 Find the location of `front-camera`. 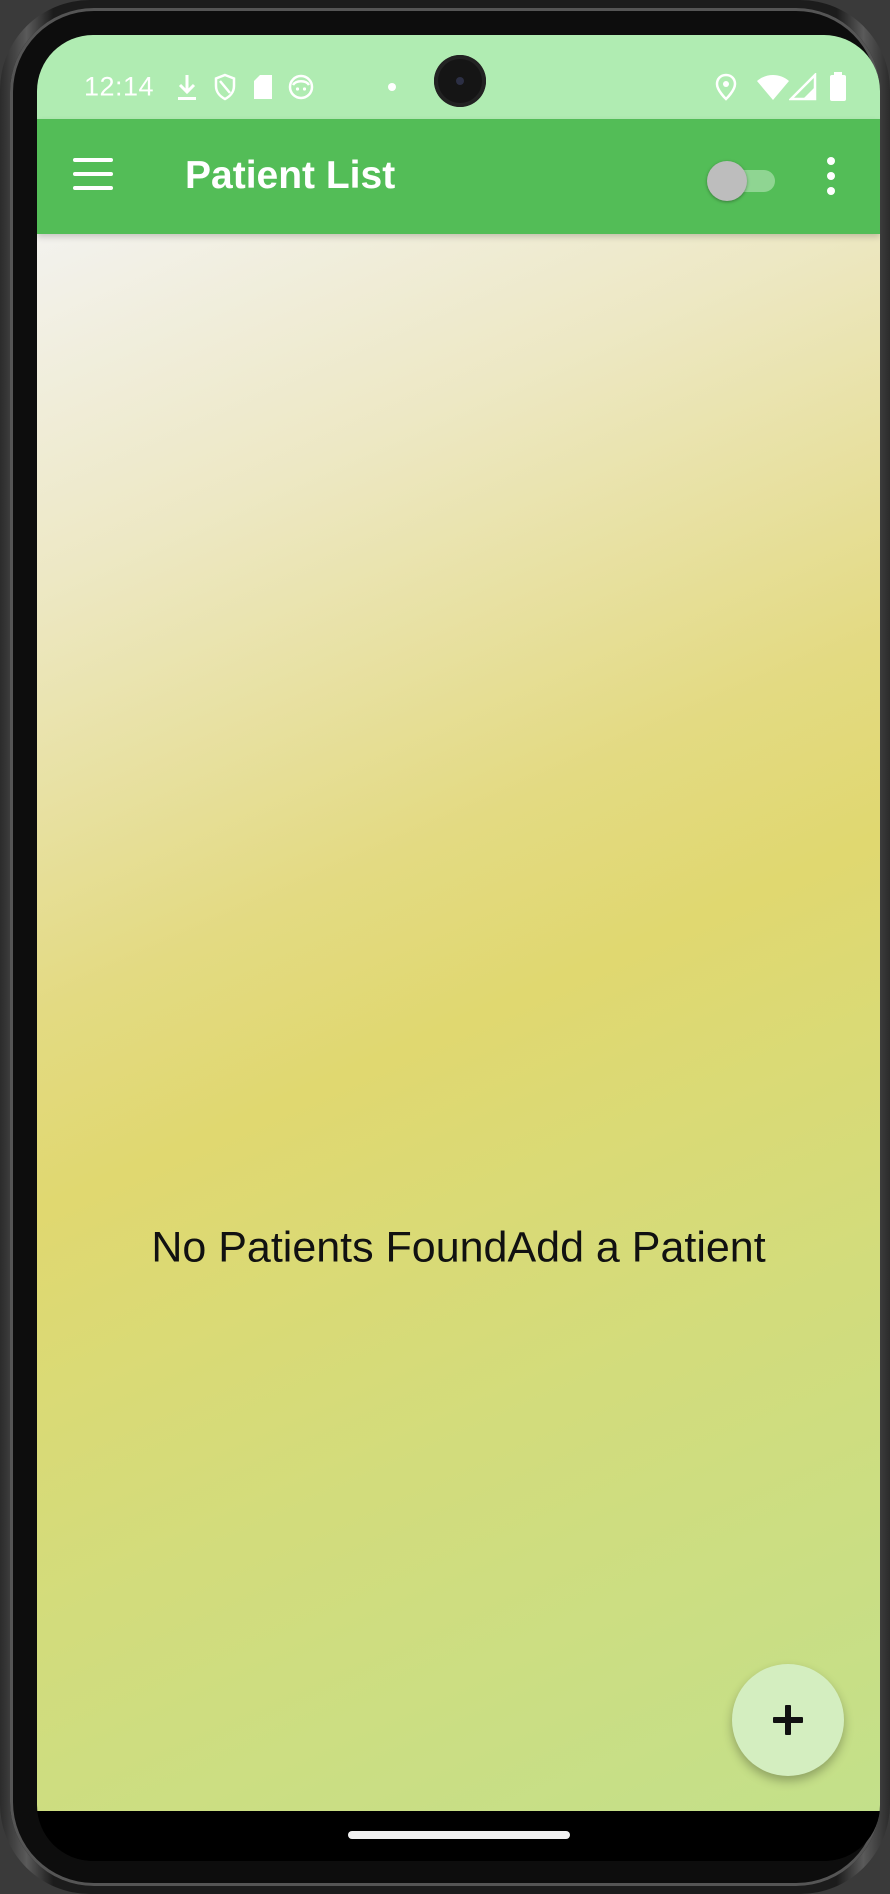

front-camera is located at coordinates (460, 81).